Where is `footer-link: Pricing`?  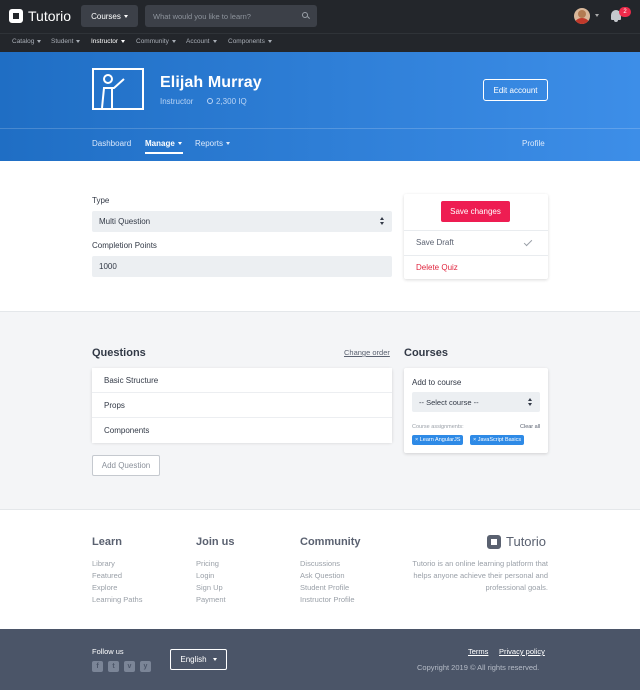
footer-link: Pricing is located at coordinates (207, 563).